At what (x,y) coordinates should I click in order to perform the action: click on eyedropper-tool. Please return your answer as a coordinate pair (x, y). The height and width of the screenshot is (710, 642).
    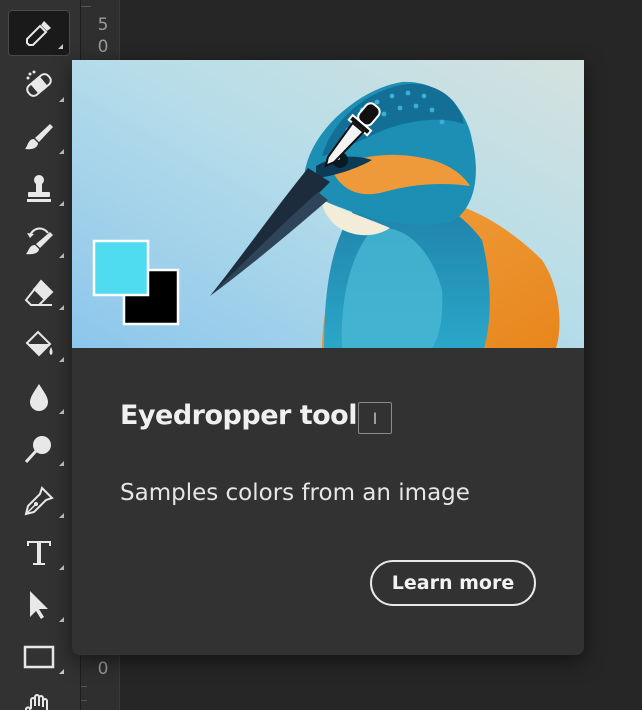
    Looking at the image, I should click on (39, 33).